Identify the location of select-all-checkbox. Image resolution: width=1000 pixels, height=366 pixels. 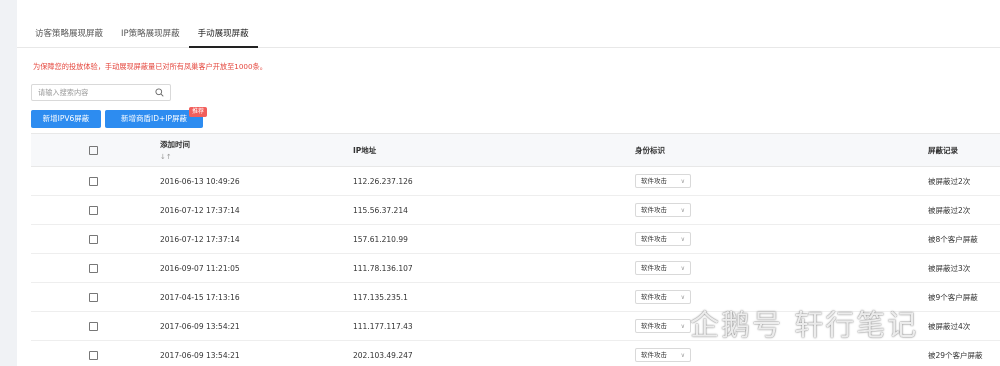
(93, 150).